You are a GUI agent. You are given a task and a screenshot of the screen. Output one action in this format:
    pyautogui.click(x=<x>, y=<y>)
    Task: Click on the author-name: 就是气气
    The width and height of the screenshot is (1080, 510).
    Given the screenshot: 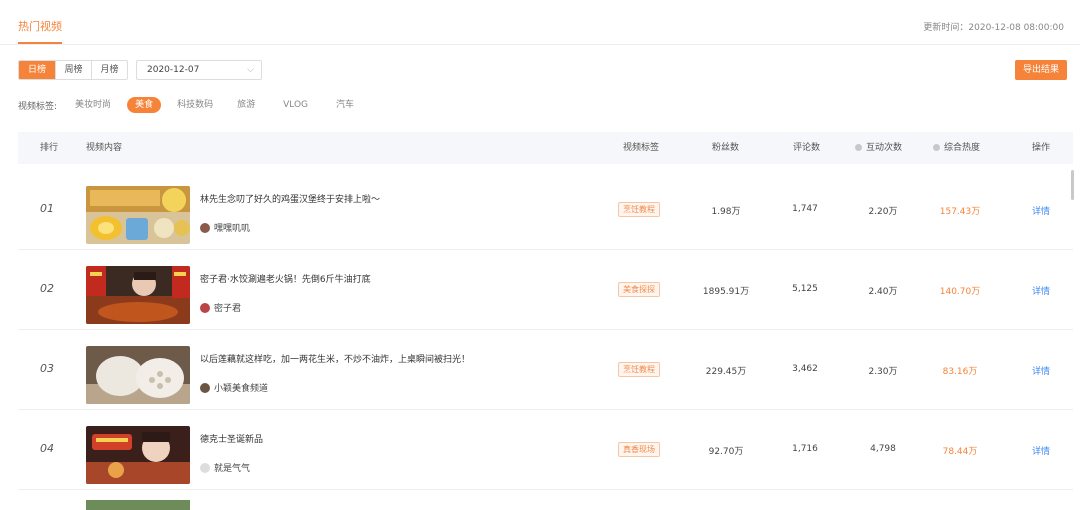 What is the action you would take?
    pyautogui.click(x=232, y=469)
    